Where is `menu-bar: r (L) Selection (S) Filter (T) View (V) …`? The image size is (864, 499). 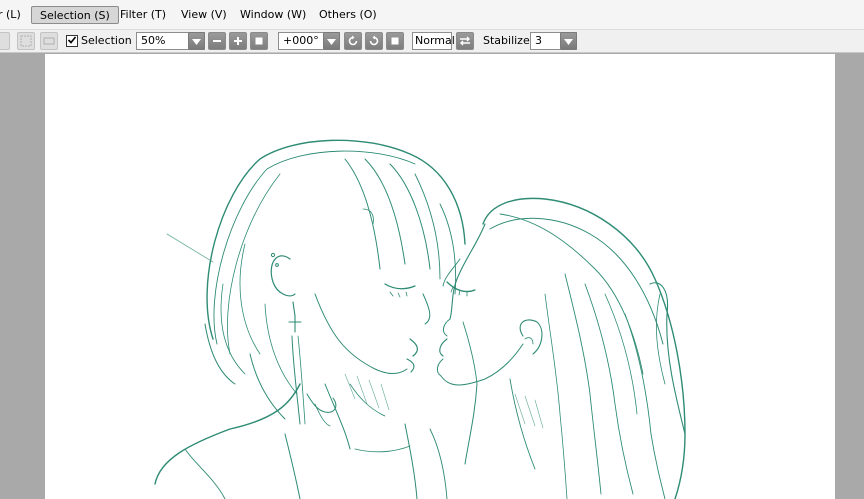
menu-bar: r (L) Selection (S) Filter (T) View (V) … is located at coordinates (432, 15).